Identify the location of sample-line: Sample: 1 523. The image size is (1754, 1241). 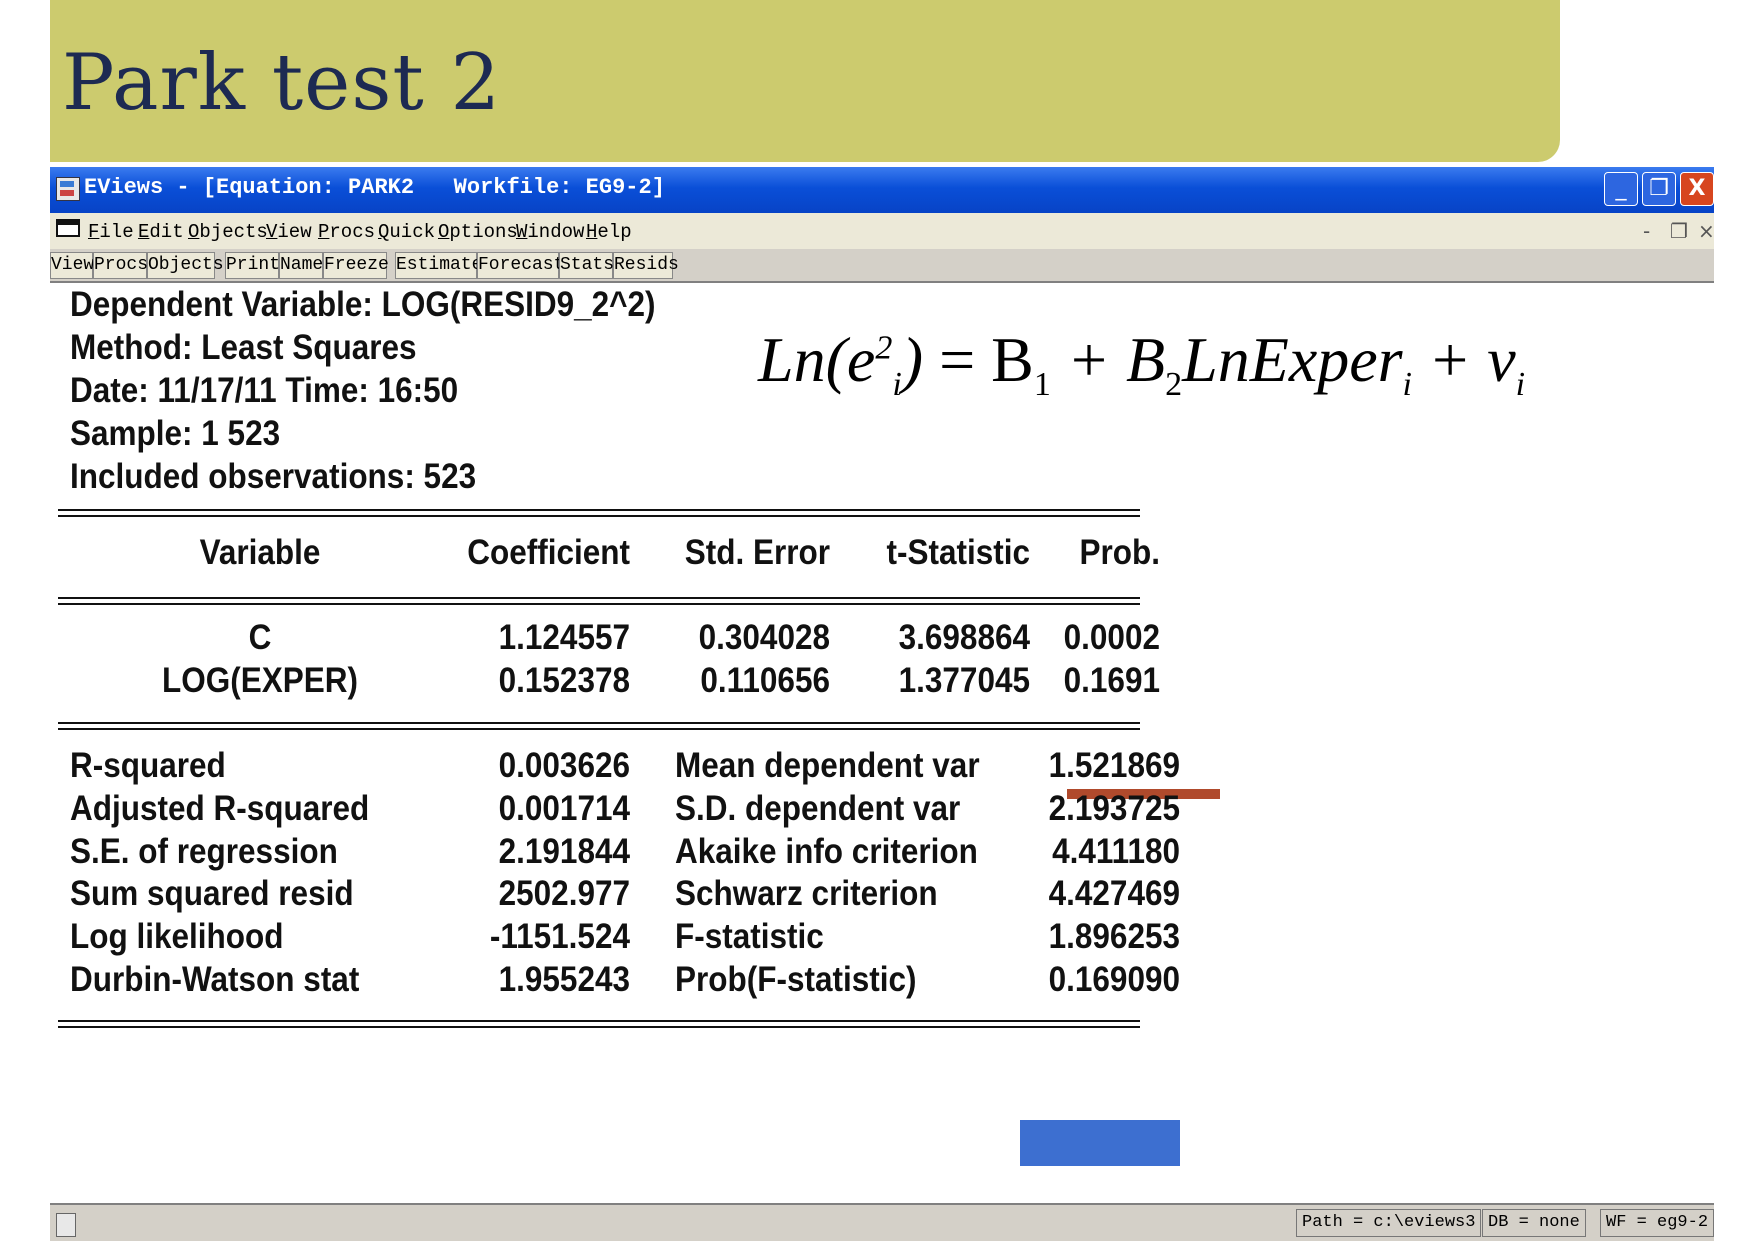
(175, 433).